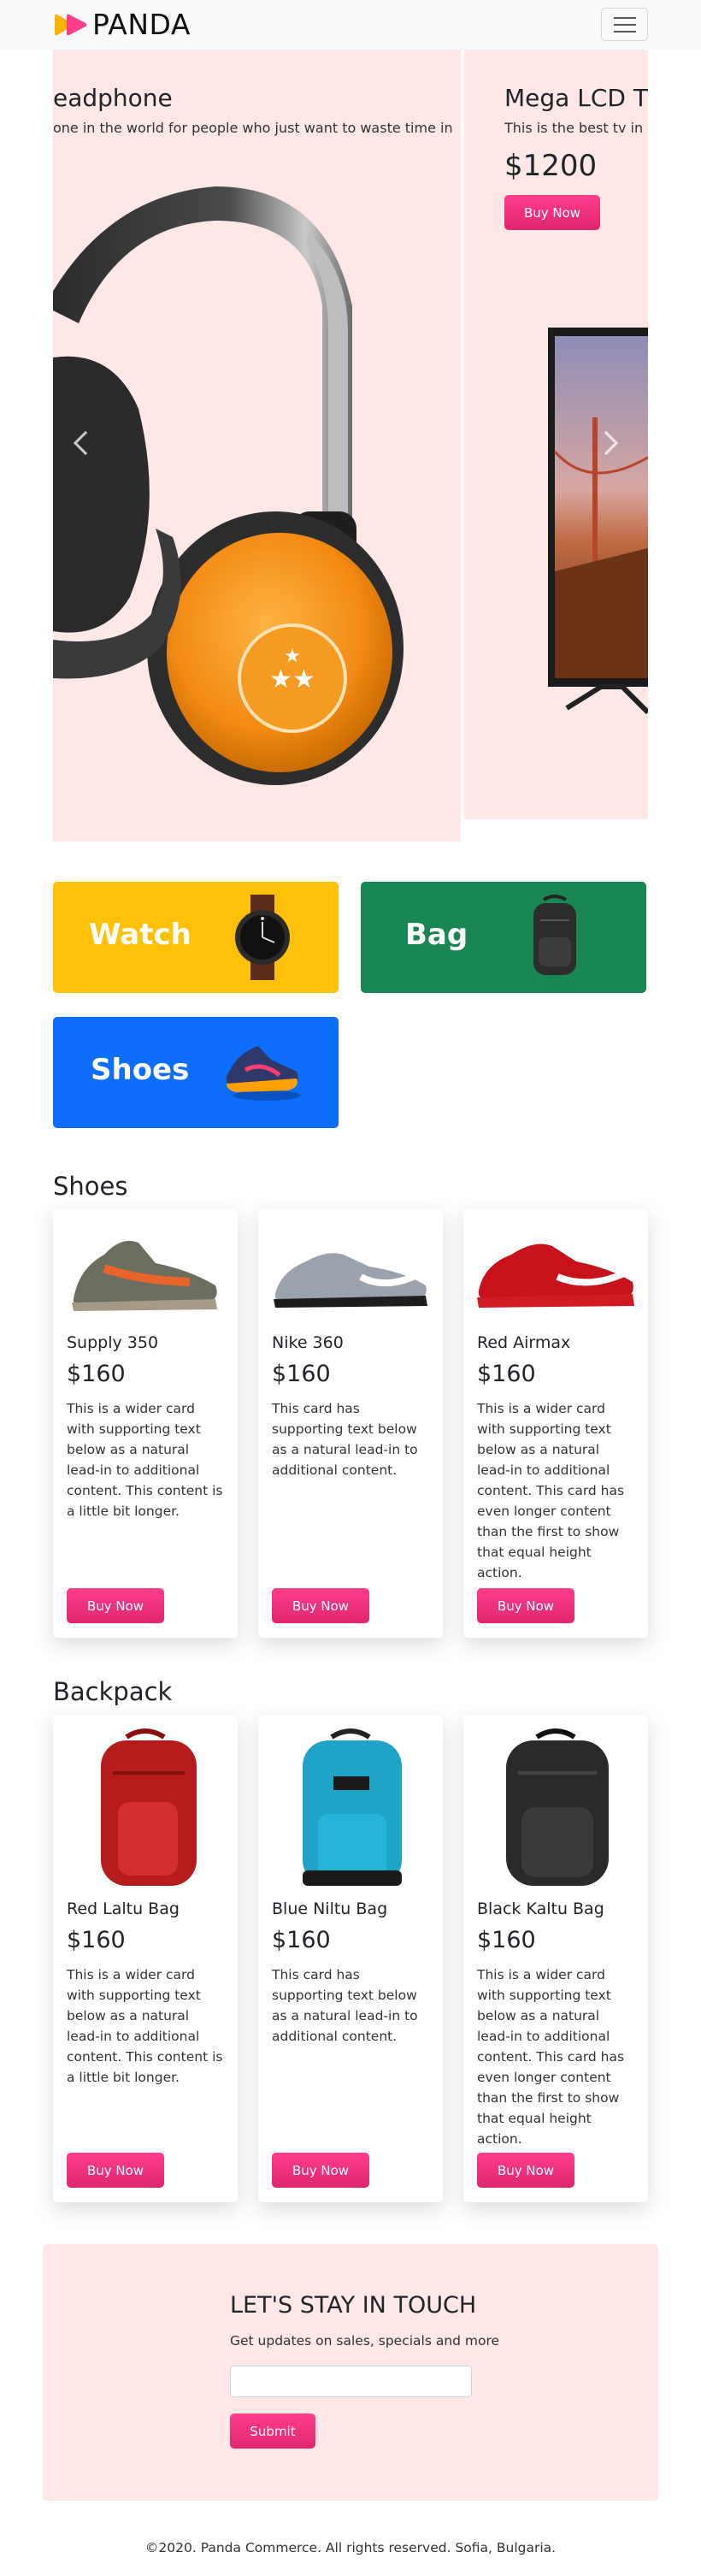  What do you see at coordinates (123, 1909) in the screenshot?
I see `product-name: Red Laltu Bag` at bounding box center [123, 1909].